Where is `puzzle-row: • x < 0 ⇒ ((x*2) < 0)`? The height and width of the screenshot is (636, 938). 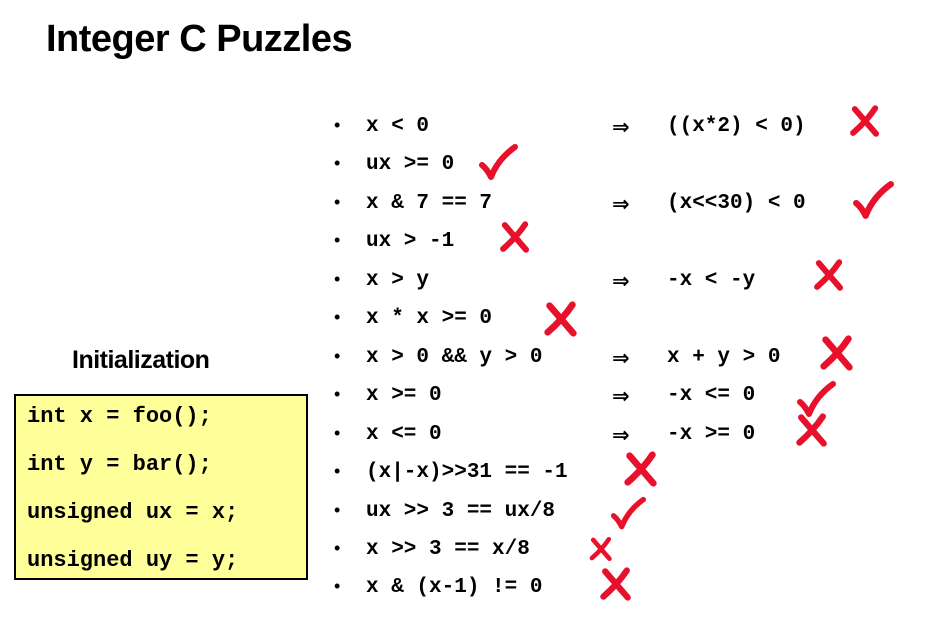
puzzle-row: • x < 0 ⇒ ((x*2) < 0) is located at coordinates (614, 132).